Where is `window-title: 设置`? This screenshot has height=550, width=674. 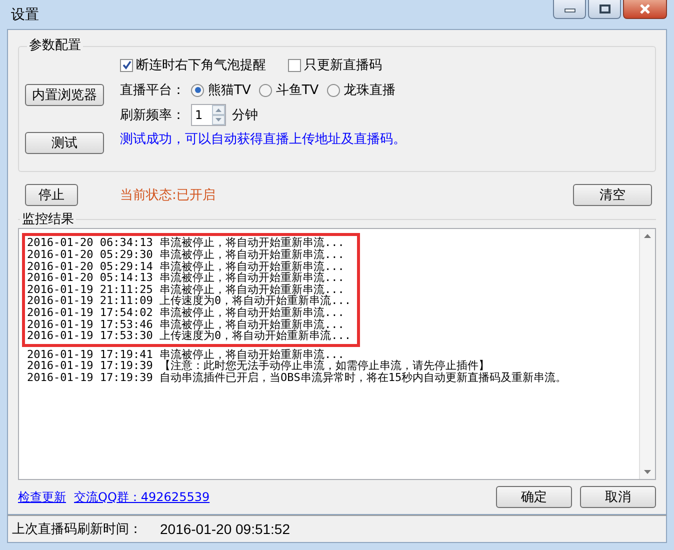
window-title: 设置 is located at coordinates (24, 15).